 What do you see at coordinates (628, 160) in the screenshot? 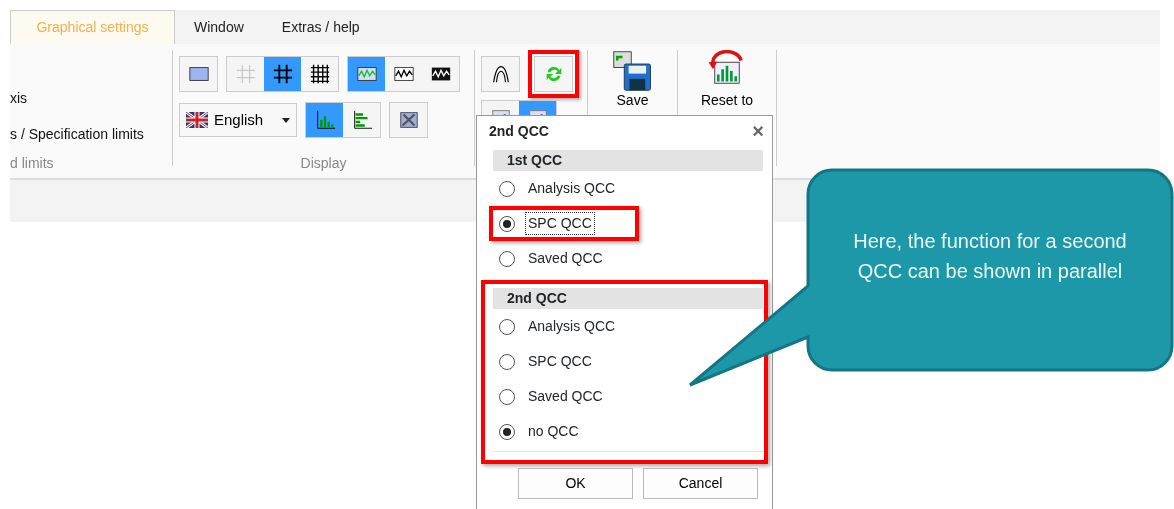
I see `section-heading: 1st QCC` at bounding box center [628, 160].